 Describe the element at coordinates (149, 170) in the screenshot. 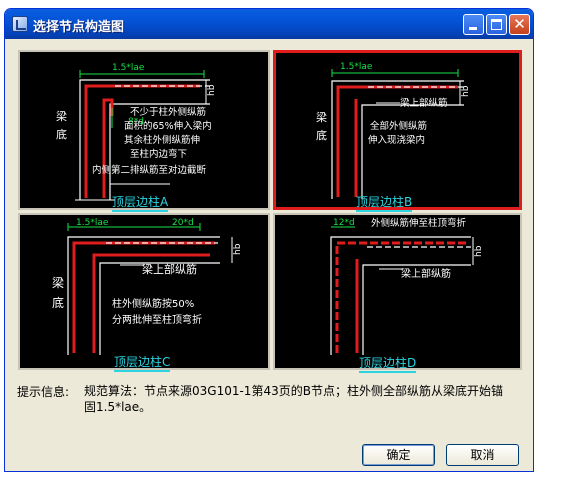

I see `note-line: 内侧第二排纵筋至对边截断` at that location.